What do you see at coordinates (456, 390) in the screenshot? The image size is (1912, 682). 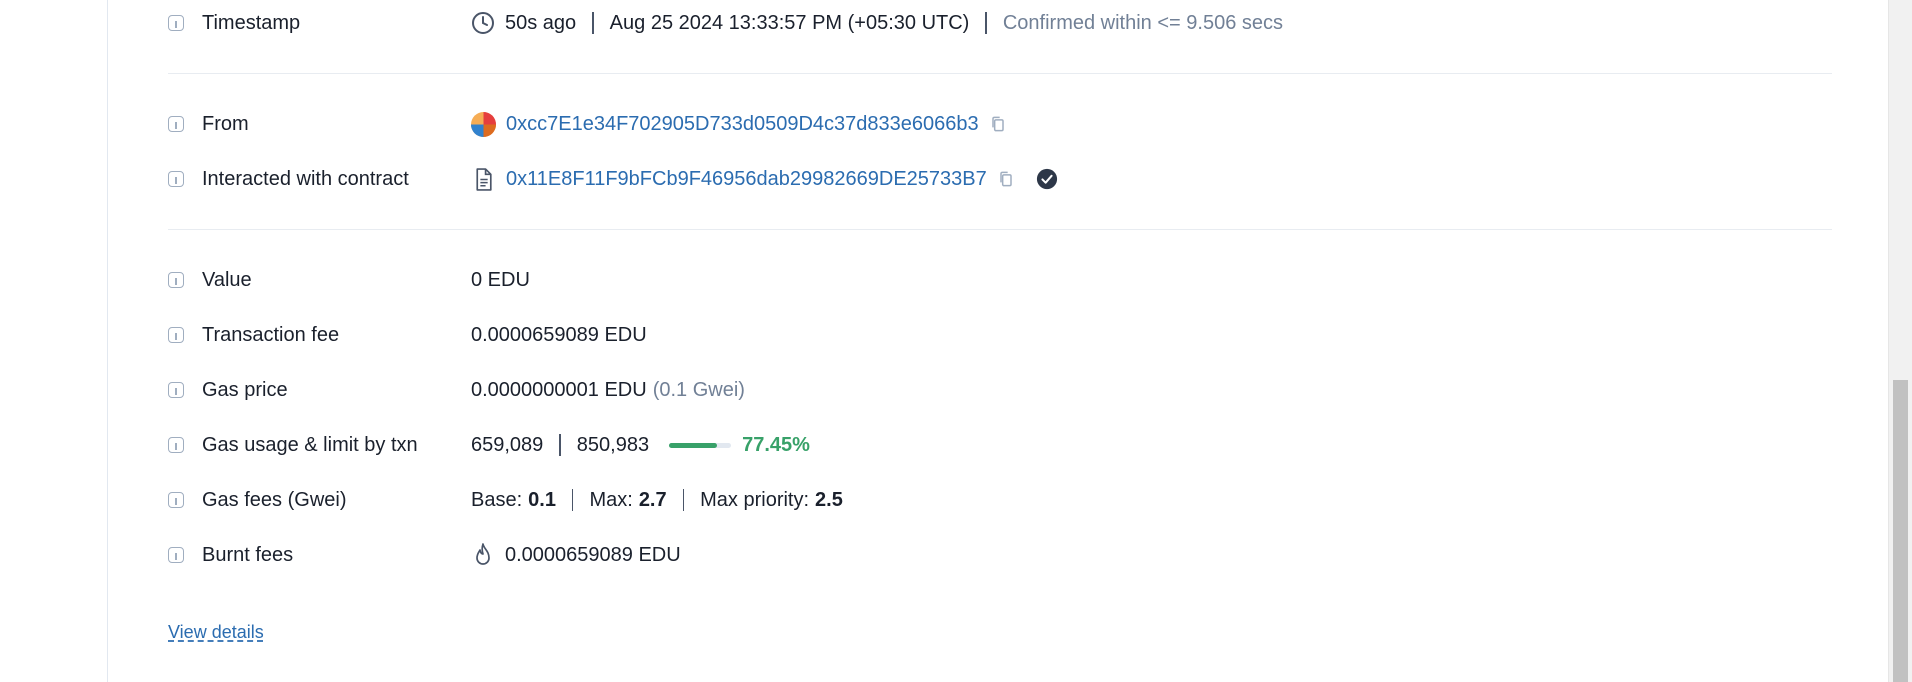 I see `row-gas-price: Gas price 0.0000000001 EDU (0.1 Gwei)` at bounding box center [456, 390].